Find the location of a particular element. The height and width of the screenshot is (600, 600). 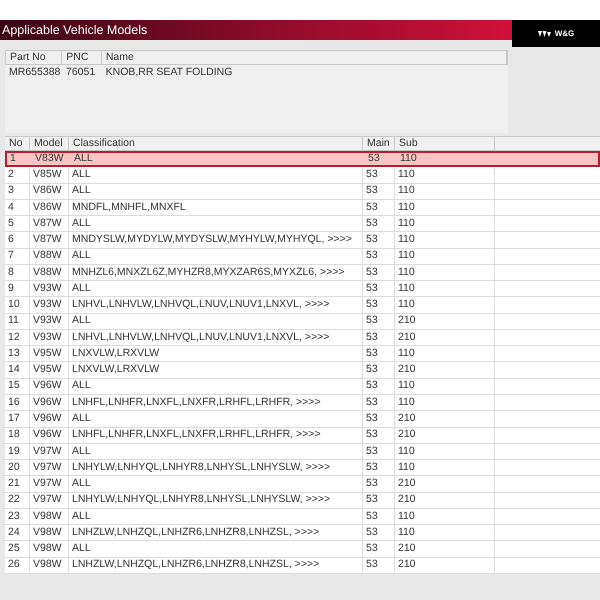

table-row: 12 V93W LNHVL,LNHVLW,LNHVQL,LNUV,LNUV1,LNXVL, >>>> 53 210 is located at coordinates (302, 338).